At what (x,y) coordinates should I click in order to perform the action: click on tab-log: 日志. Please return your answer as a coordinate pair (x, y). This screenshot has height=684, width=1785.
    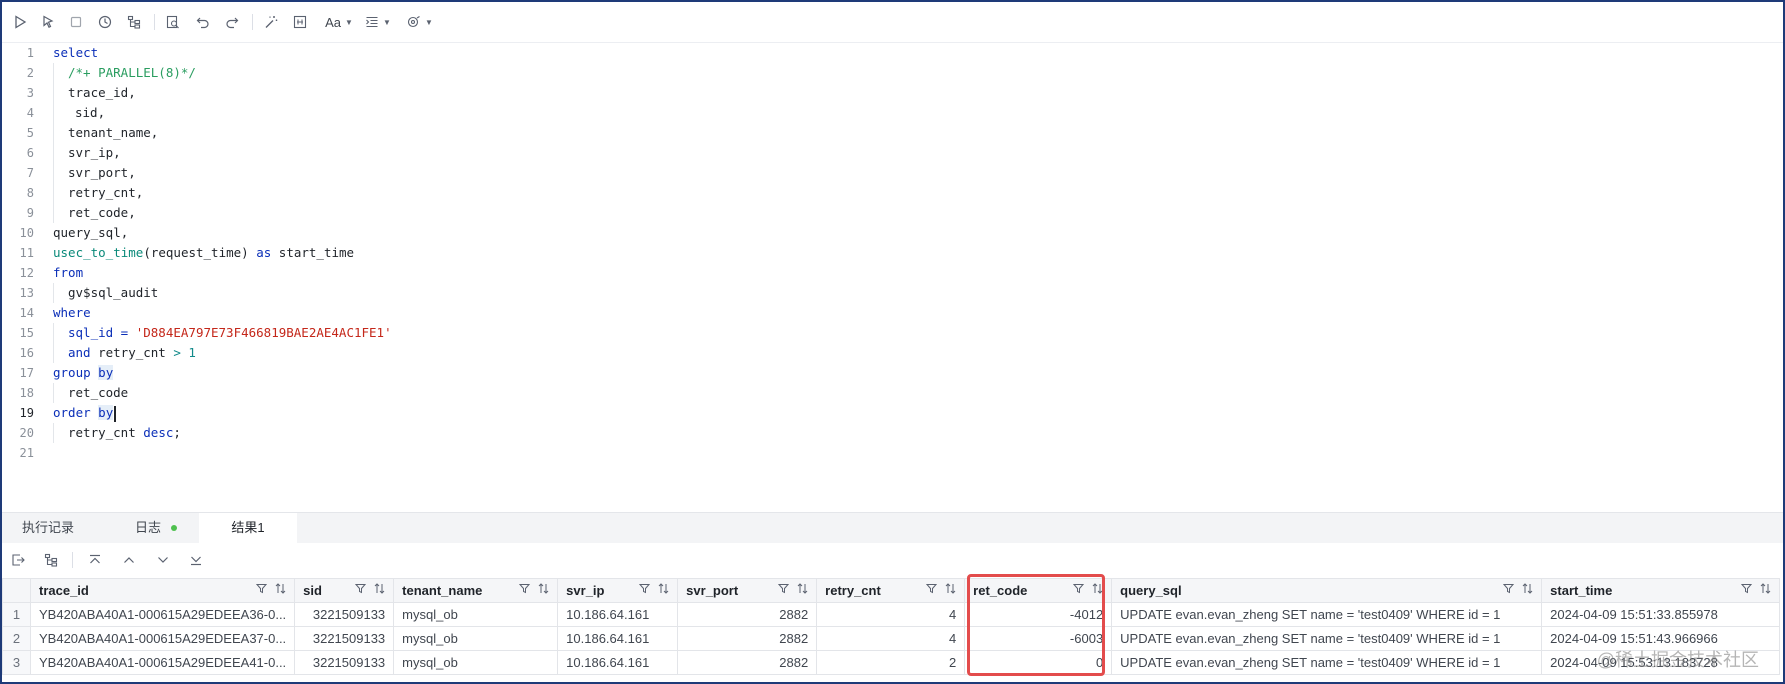
    Looking at the image, I should click on (165, 528).